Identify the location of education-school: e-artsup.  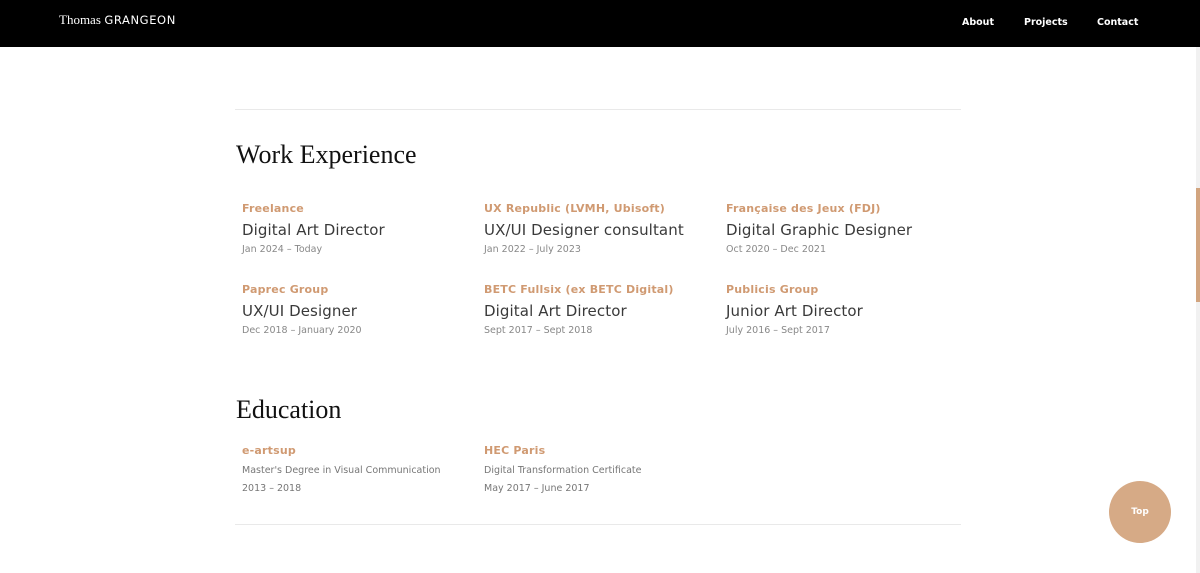
(269, 450).